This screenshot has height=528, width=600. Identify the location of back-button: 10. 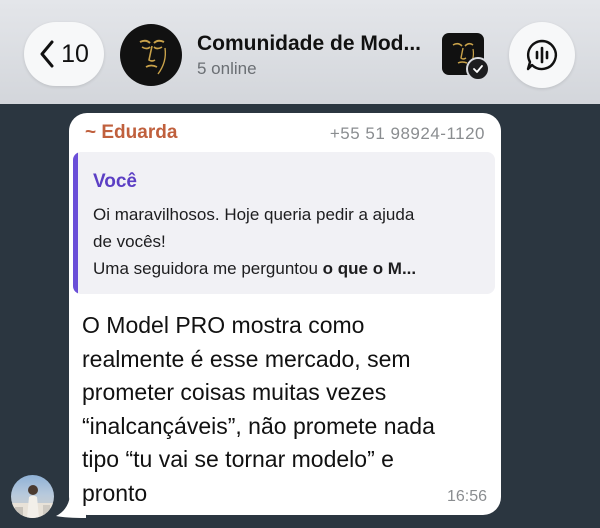
(64, 54).